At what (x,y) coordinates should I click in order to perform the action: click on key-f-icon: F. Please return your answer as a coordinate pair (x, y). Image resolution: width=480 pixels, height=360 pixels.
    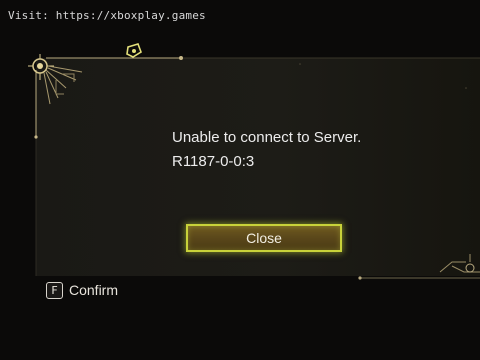
    Looking at the image, I should click on (54, 290).